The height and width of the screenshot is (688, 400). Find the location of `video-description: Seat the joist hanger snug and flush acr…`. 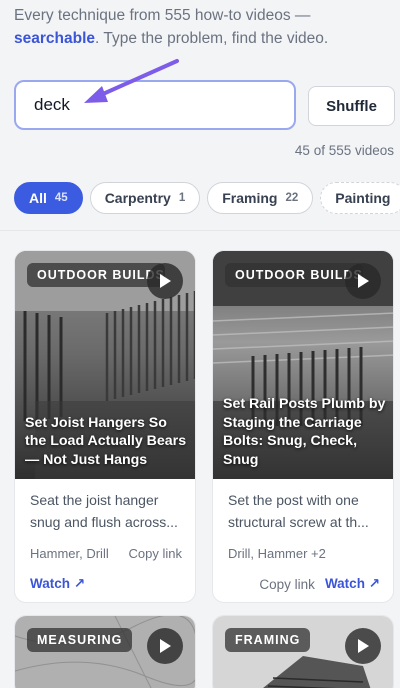

video-description: Seat the joist hanger snug and flush acr… is located at coordinates (104, 511).